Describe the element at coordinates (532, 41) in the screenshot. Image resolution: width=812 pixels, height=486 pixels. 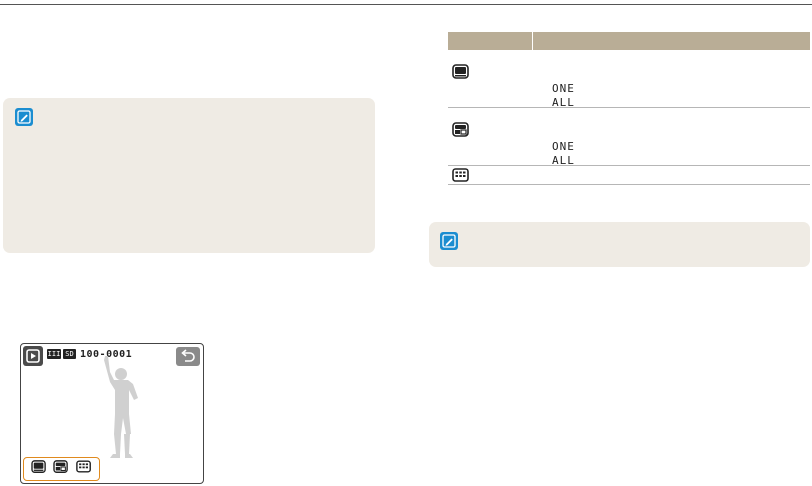
I see `table-header-divider` at that location.